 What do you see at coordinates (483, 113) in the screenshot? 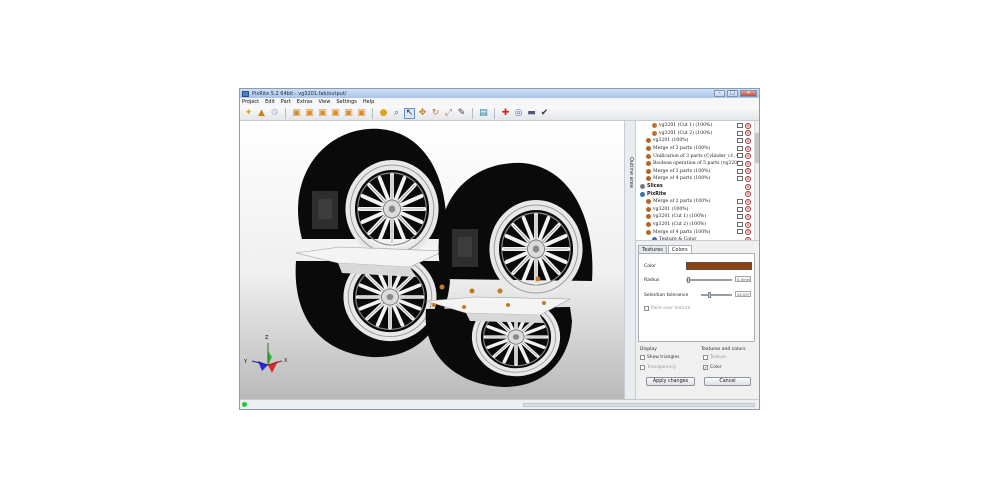
I see `layers-icon: ▤` at bounding box center [483, 113].